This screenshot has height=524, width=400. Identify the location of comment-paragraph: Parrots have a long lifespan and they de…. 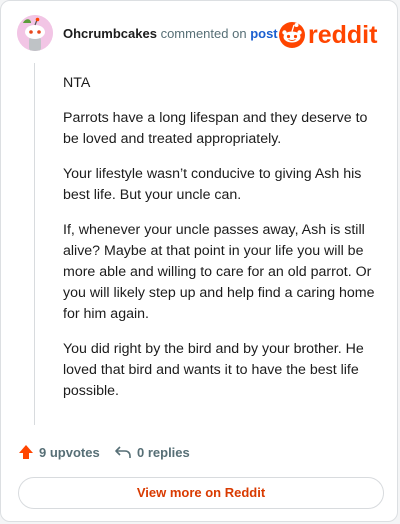
(215, 128).